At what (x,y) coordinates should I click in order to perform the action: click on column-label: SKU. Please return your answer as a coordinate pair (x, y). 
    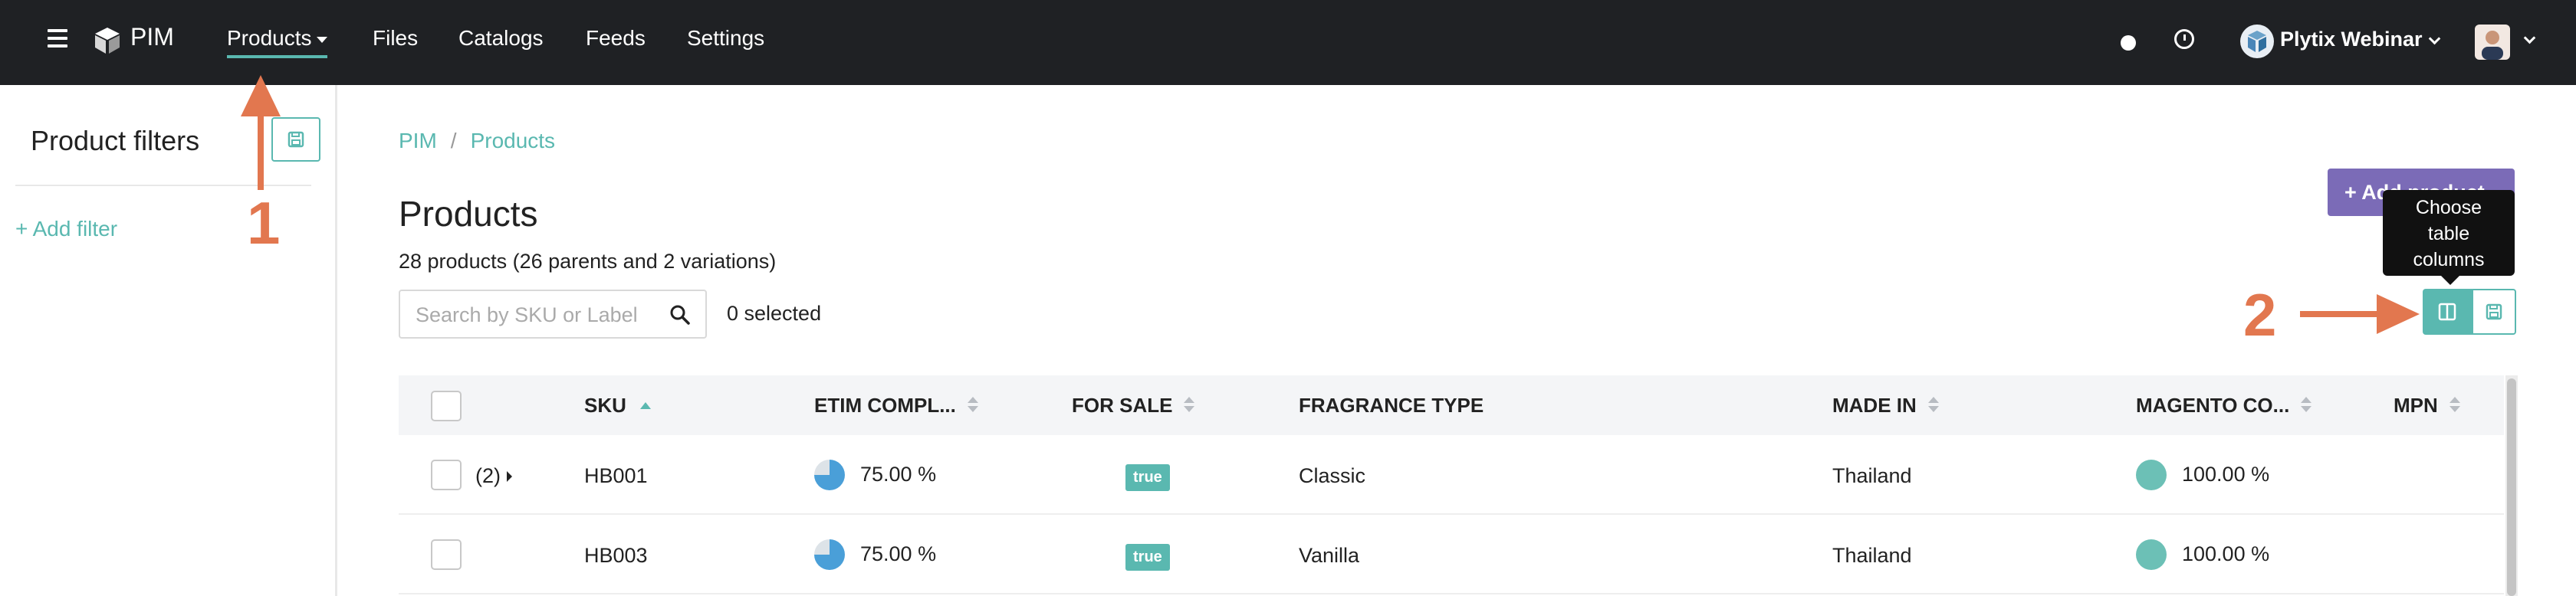
    Looking at the image, I should click on (605, 405).